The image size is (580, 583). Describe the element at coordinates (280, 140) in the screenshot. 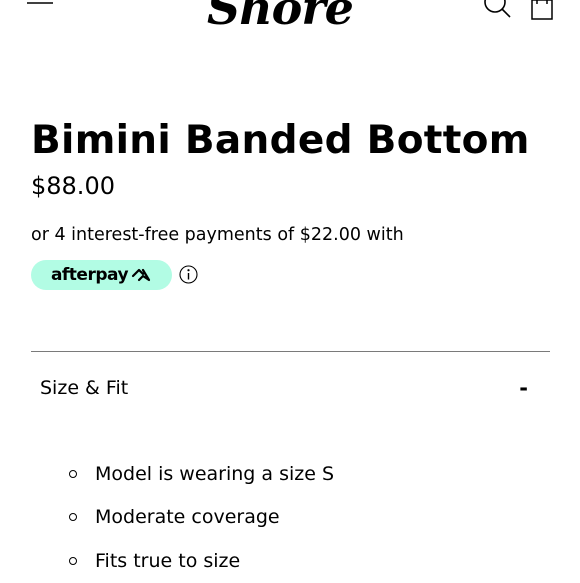

I see `product-title: Bimini Banded Bottom` at that location.